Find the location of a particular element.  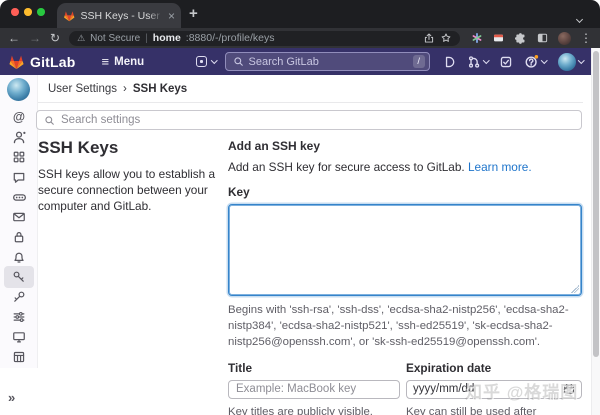

sidebar-item-emails is located at coordinates (19, 217).